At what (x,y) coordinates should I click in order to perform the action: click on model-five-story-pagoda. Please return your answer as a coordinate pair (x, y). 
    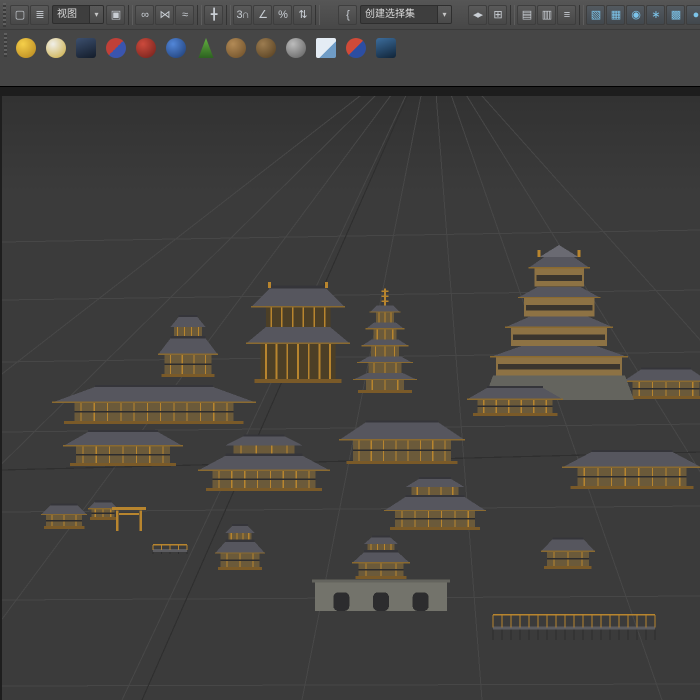
    Looking at the image, I should click on (385, 340).